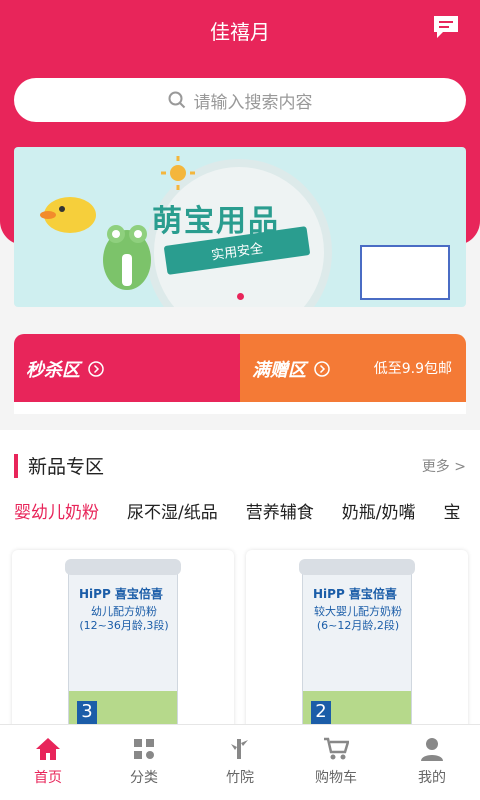 The height and width of the screenshot is (800, 480). I want to click on product-card: HiPP 喜宝倍喜 较大婴儿配方奶粉 (6~12月龄,2段) 2, so click(357, 650).